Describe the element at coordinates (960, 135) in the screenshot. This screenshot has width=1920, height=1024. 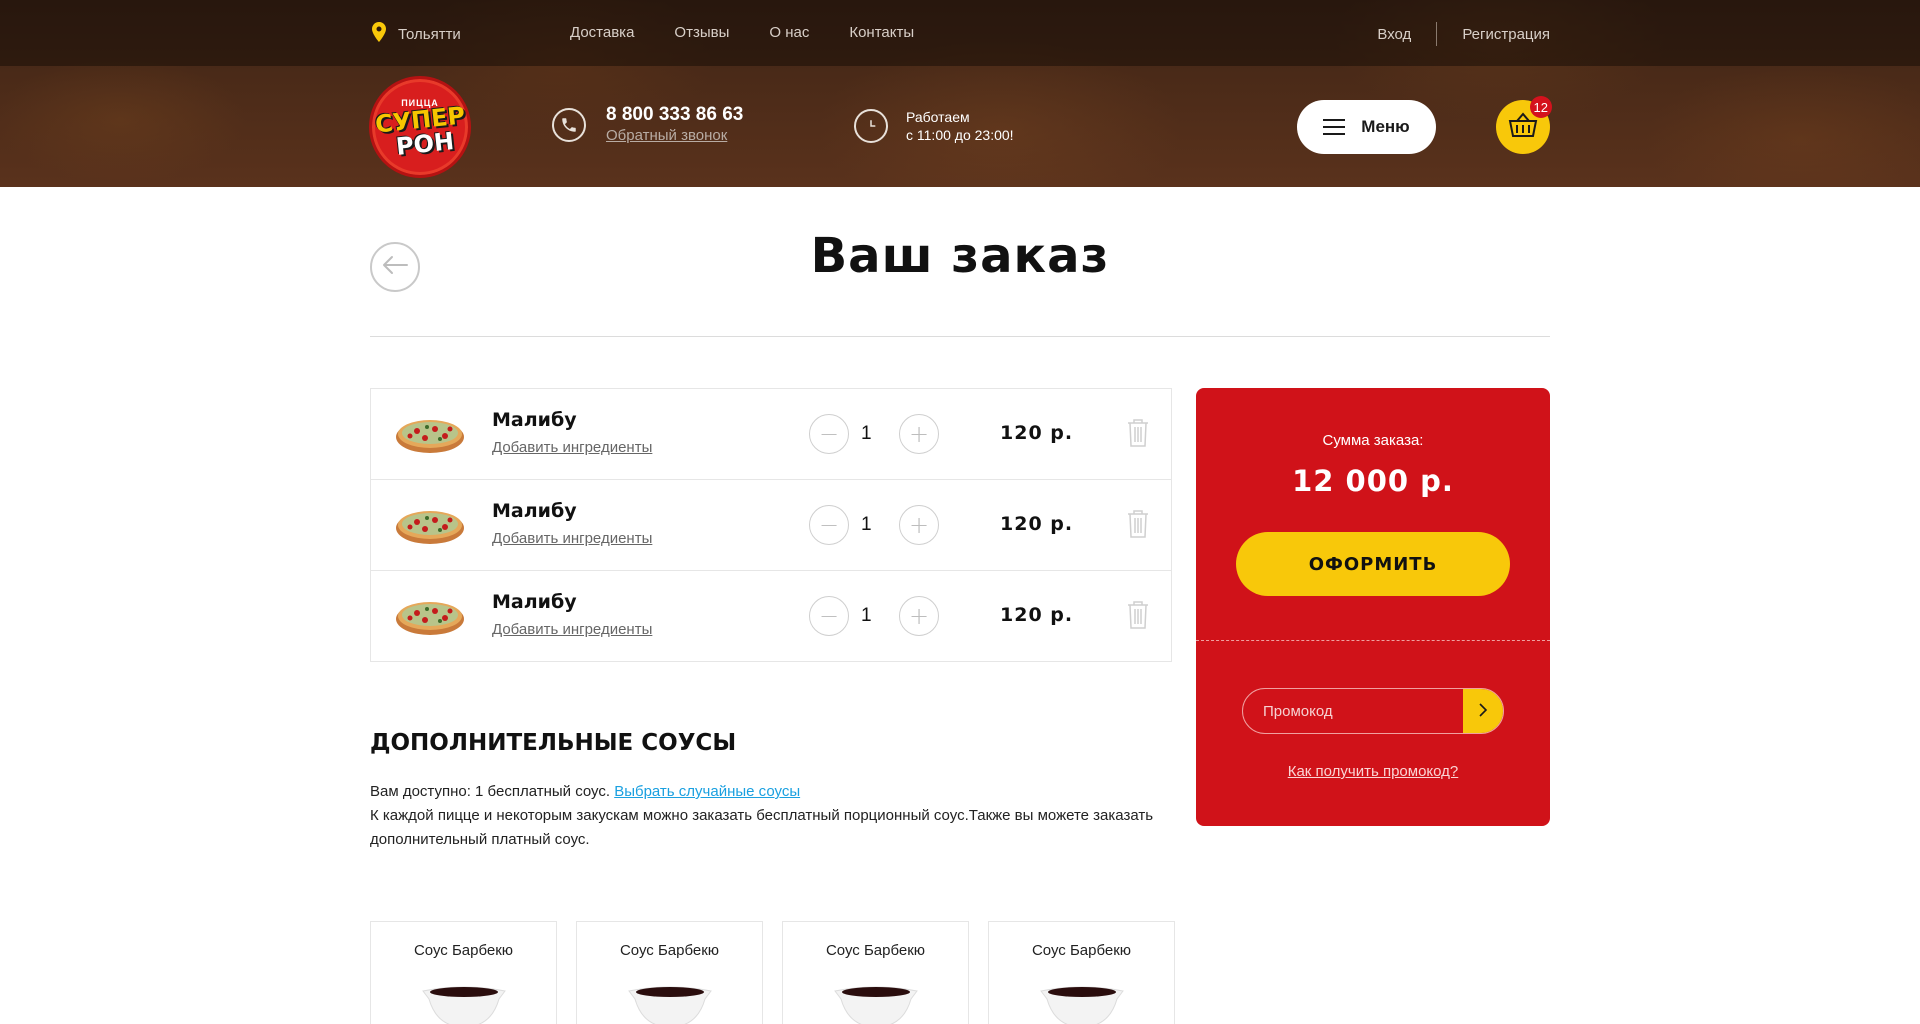
I see `hours-line-2: с 11:00 до 23:00!` at that location.